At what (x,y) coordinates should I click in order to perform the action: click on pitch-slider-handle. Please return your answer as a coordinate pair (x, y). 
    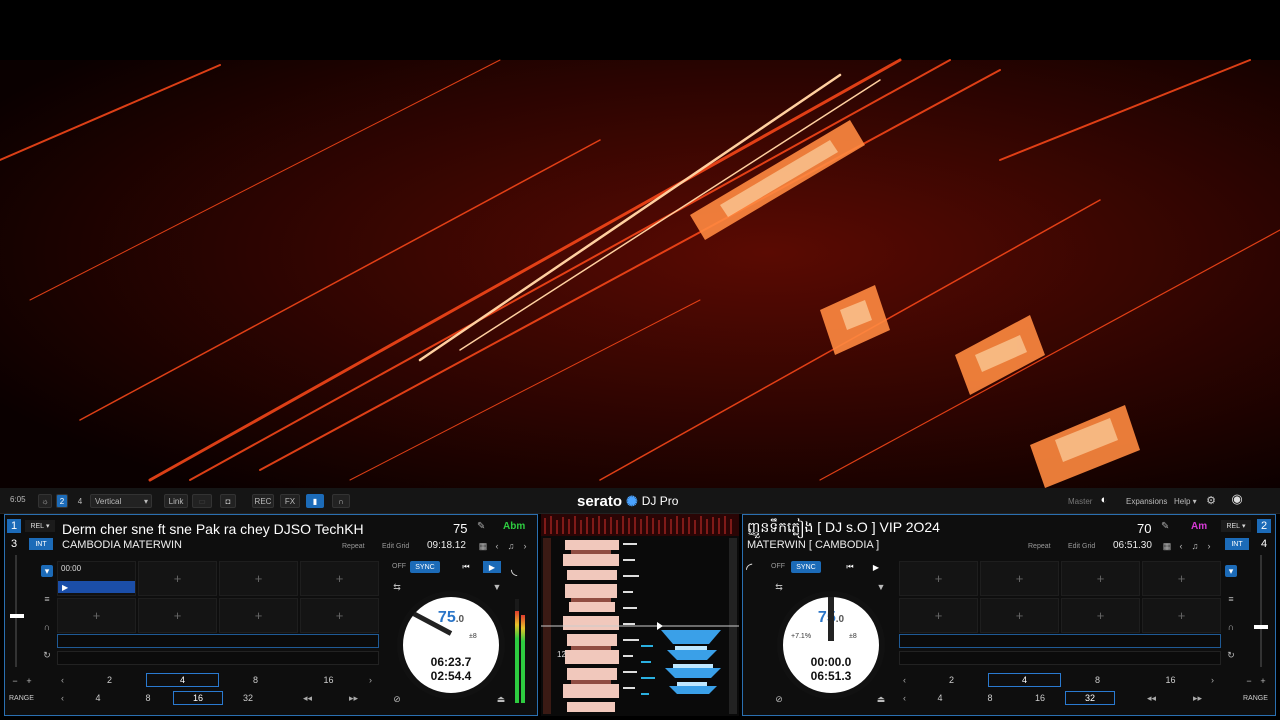
    Looking at the image, I should click on (1261, 627).